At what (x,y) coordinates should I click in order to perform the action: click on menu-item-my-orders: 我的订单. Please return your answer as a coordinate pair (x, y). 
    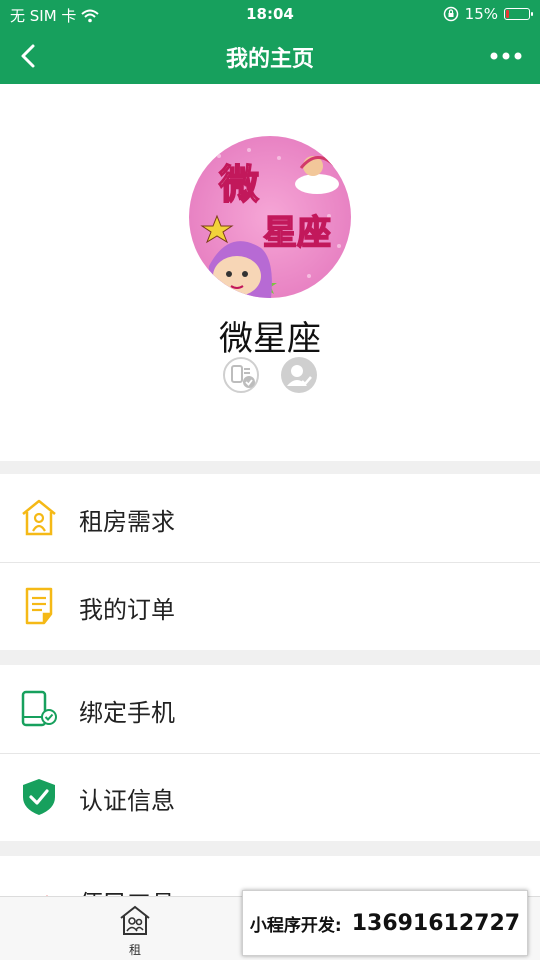
    Looking at the image, I should click on (270, 606).